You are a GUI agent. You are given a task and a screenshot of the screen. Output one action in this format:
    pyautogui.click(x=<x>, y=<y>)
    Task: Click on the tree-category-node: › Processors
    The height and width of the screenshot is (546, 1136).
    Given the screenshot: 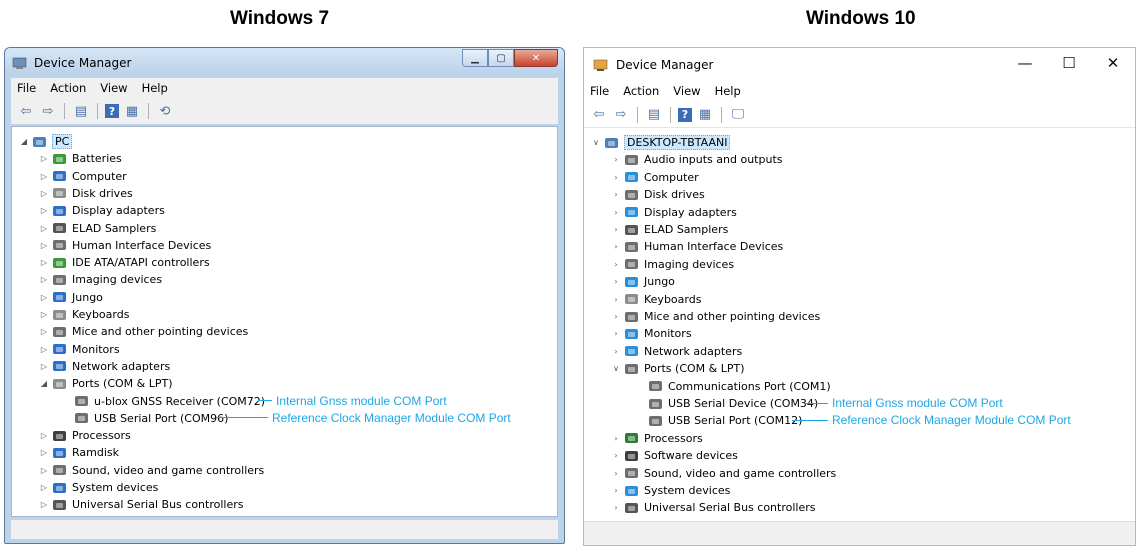 What is the action you would take?
    pyautogui.click(x=656, y=438)
    